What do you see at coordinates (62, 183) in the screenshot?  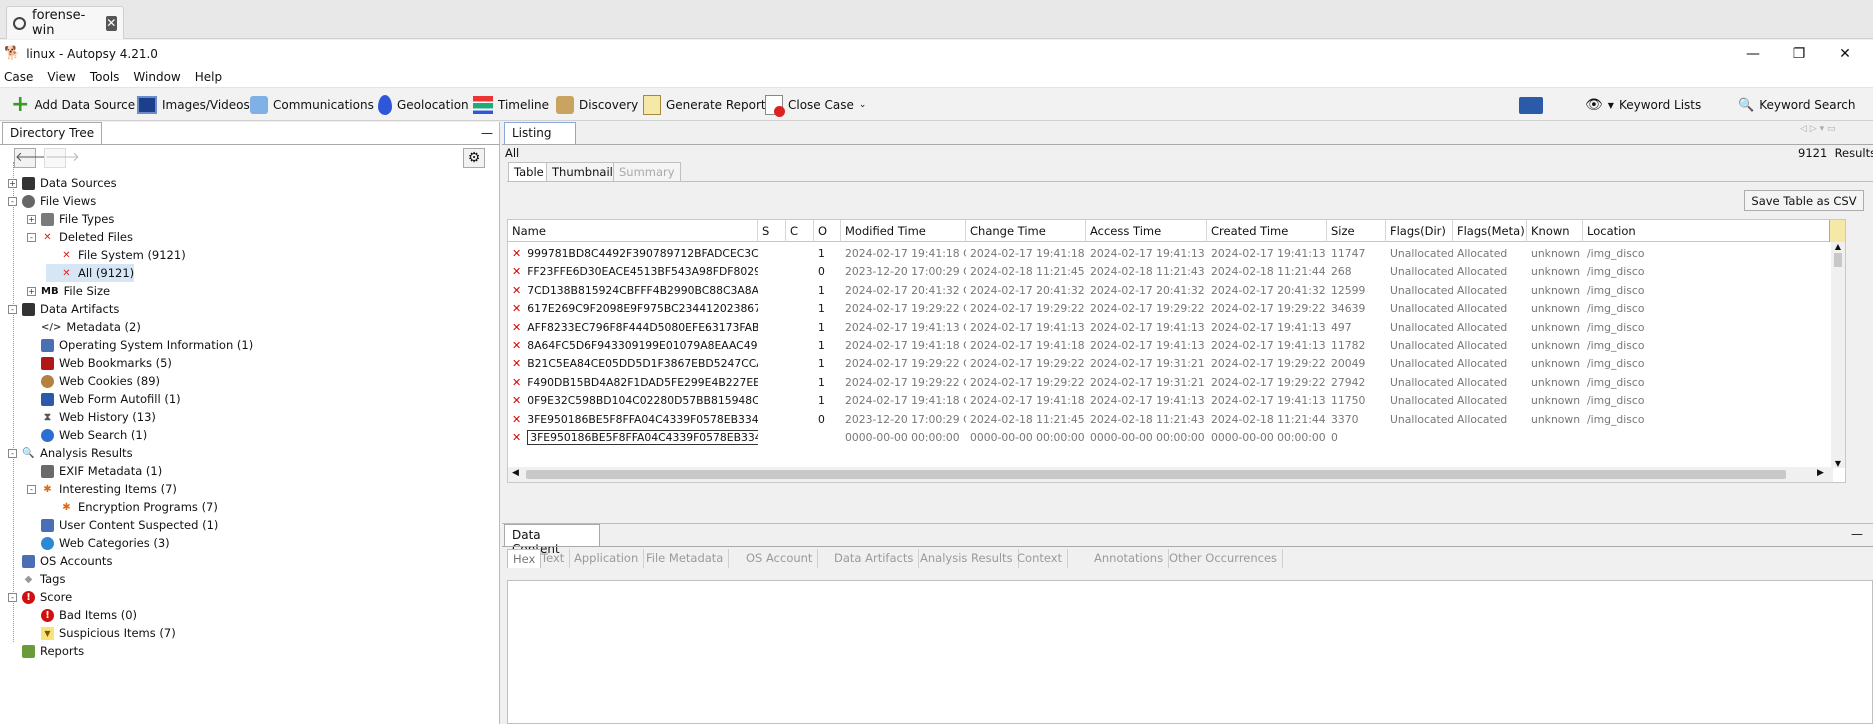 I see `tree-item-data-sources: + Data Sources` at bounding box center [62, 183].